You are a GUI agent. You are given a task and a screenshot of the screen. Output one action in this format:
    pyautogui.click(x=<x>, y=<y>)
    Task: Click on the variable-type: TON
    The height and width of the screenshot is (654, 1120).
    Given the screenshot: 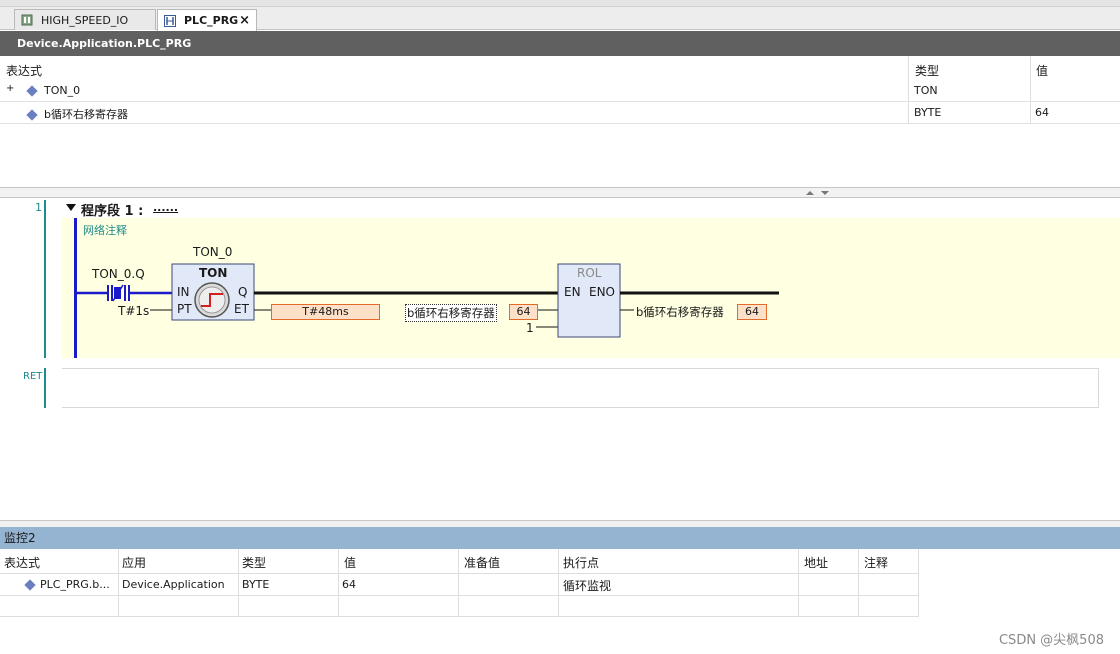 What is the action you would take?
    pyautogui.click(x=926, y=90)
    